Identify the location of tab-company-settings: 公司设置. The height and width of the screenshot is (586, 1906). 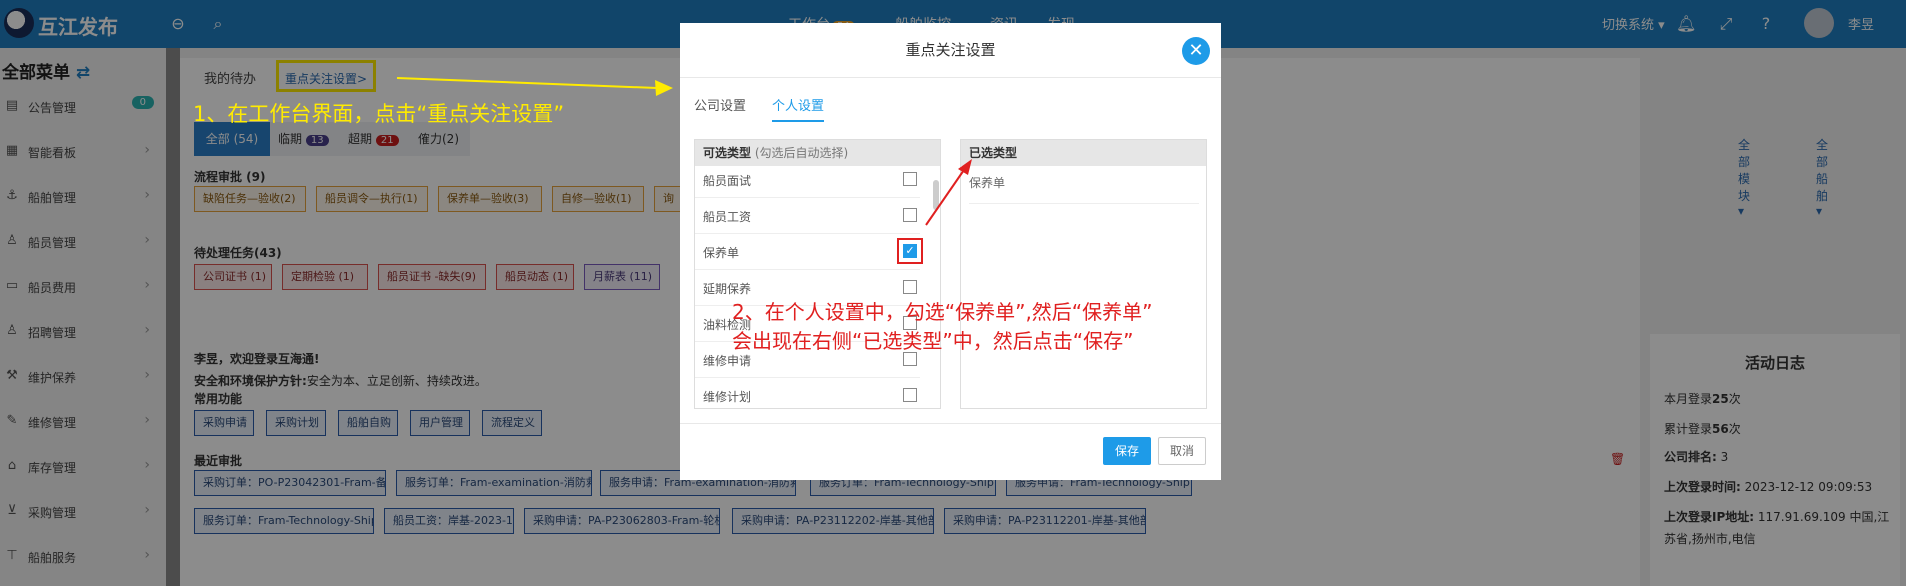
(720, 104).